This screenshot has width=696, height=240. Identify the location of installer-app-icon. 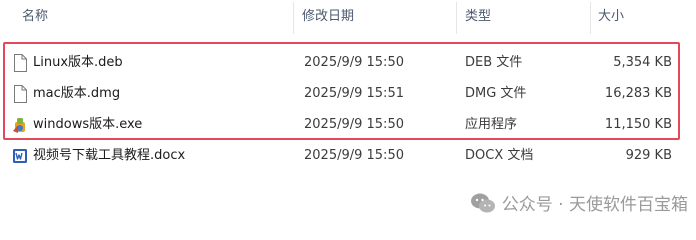
(19, 125).